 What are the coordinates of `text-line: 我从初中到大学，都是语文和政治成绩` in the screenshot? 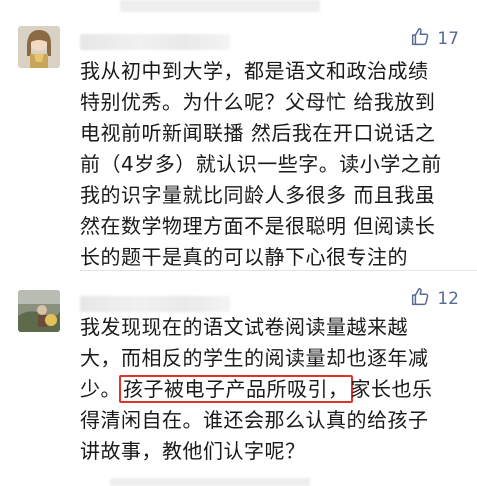 It's located at (254, 71).